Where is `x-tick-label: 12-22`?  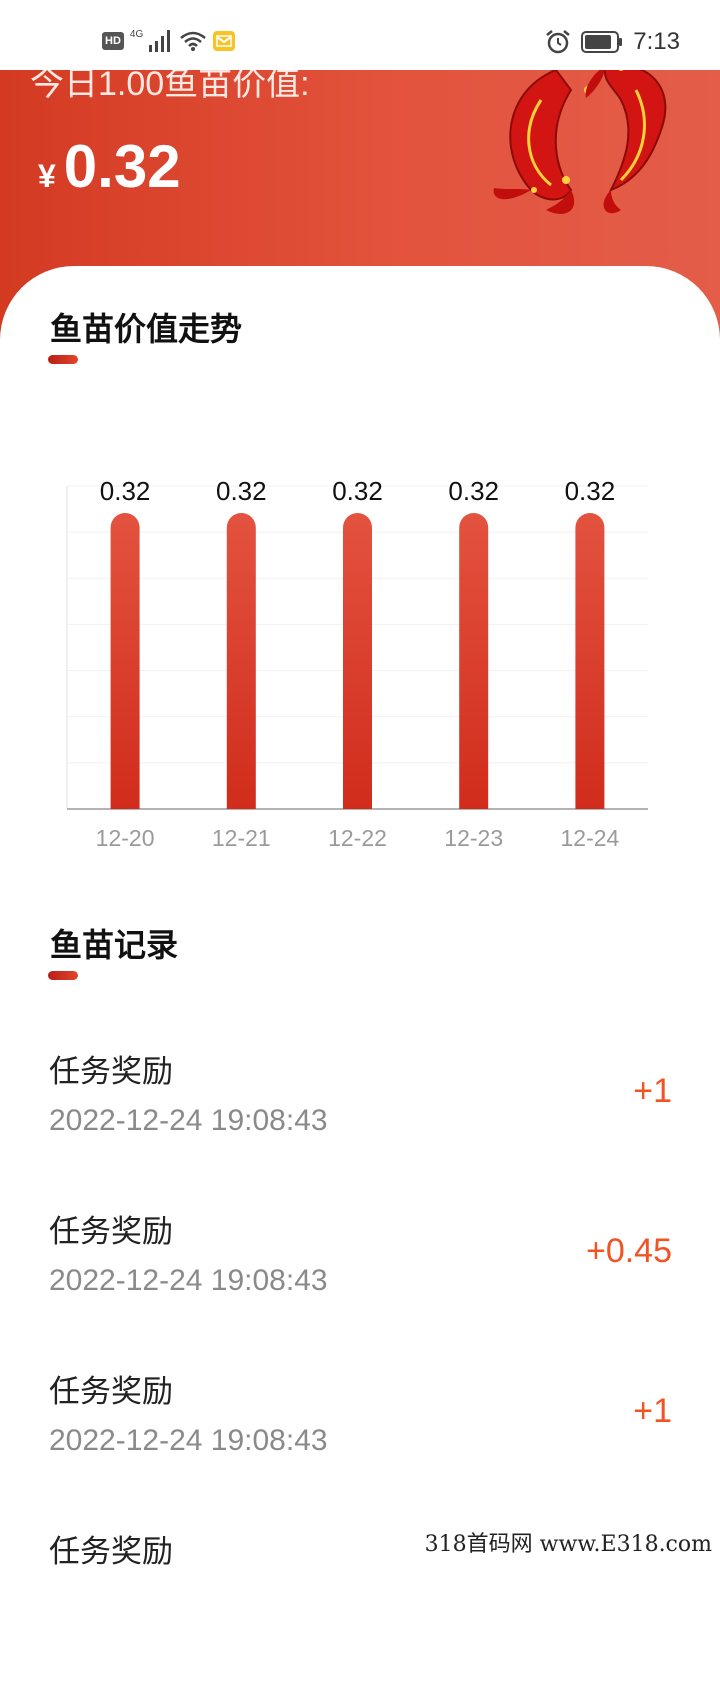 x-tick-label: 12-22 is located at coordinates (357, 838).